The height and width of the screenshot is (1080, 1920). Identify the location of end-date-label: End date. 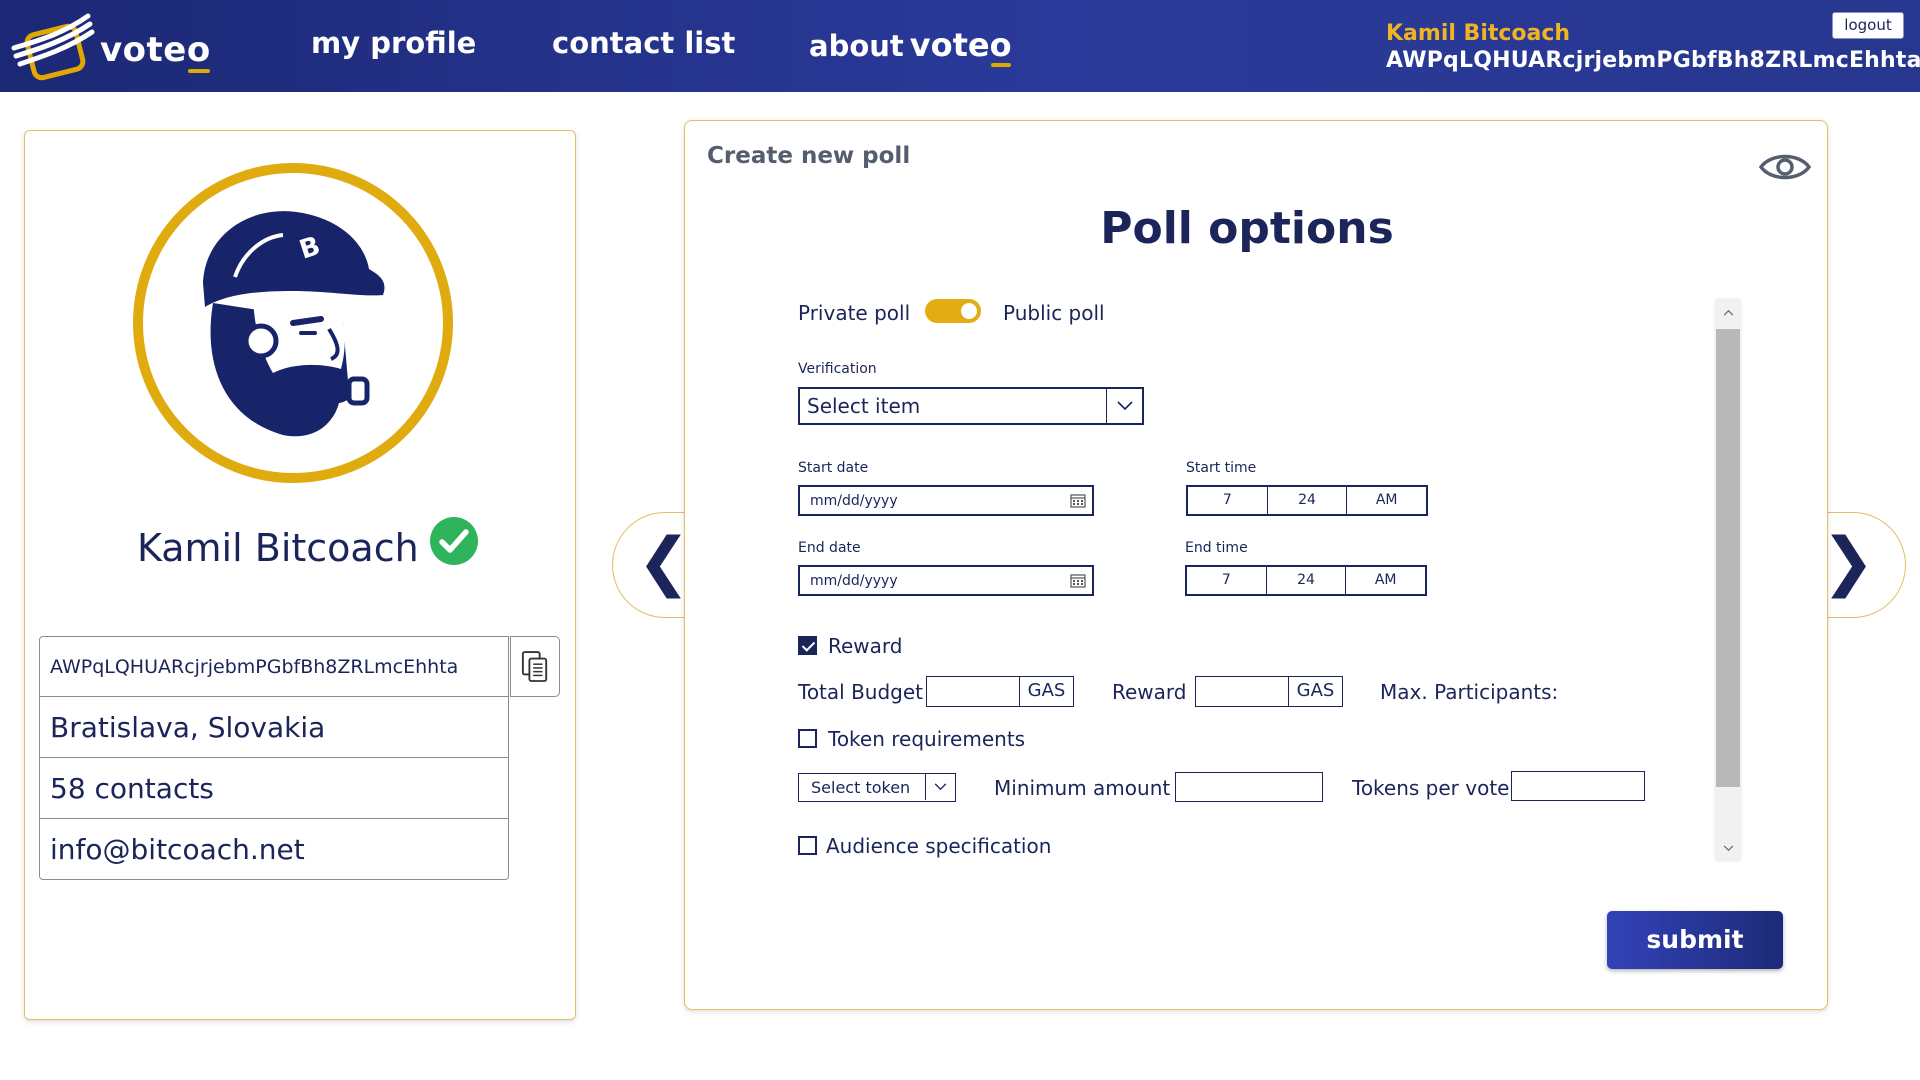
(829, 548).